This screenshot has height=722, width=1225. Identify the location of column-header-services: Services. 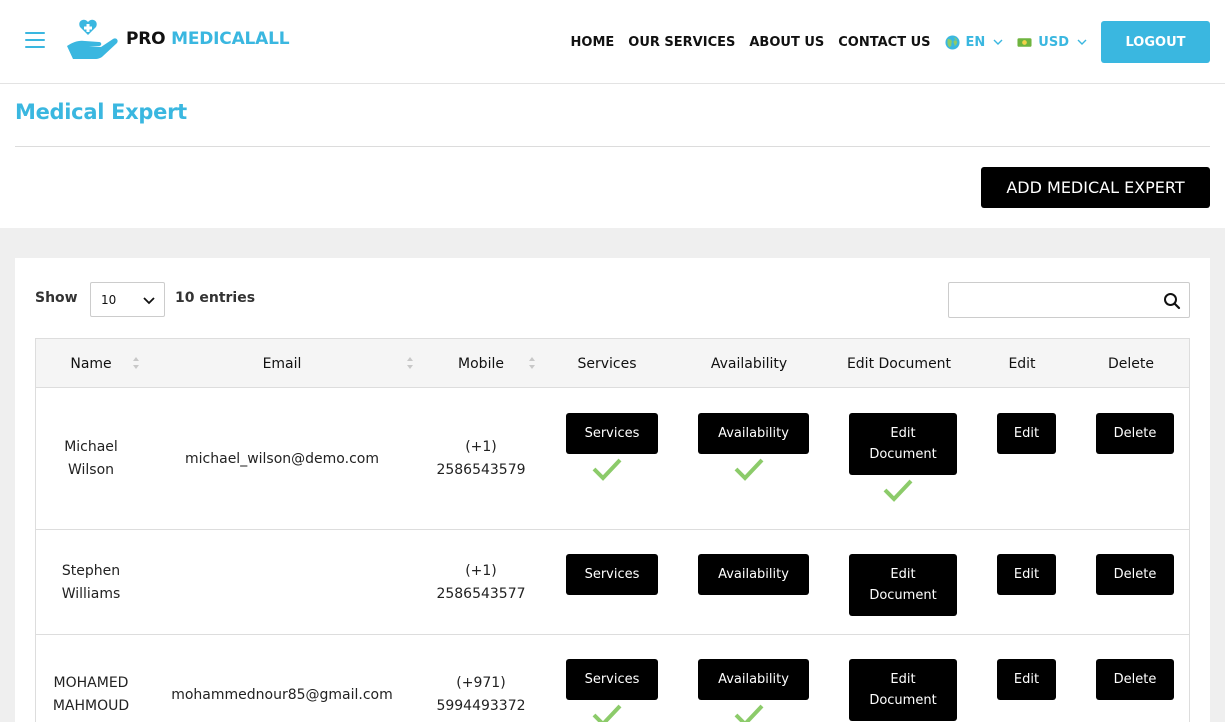
(607, 363).